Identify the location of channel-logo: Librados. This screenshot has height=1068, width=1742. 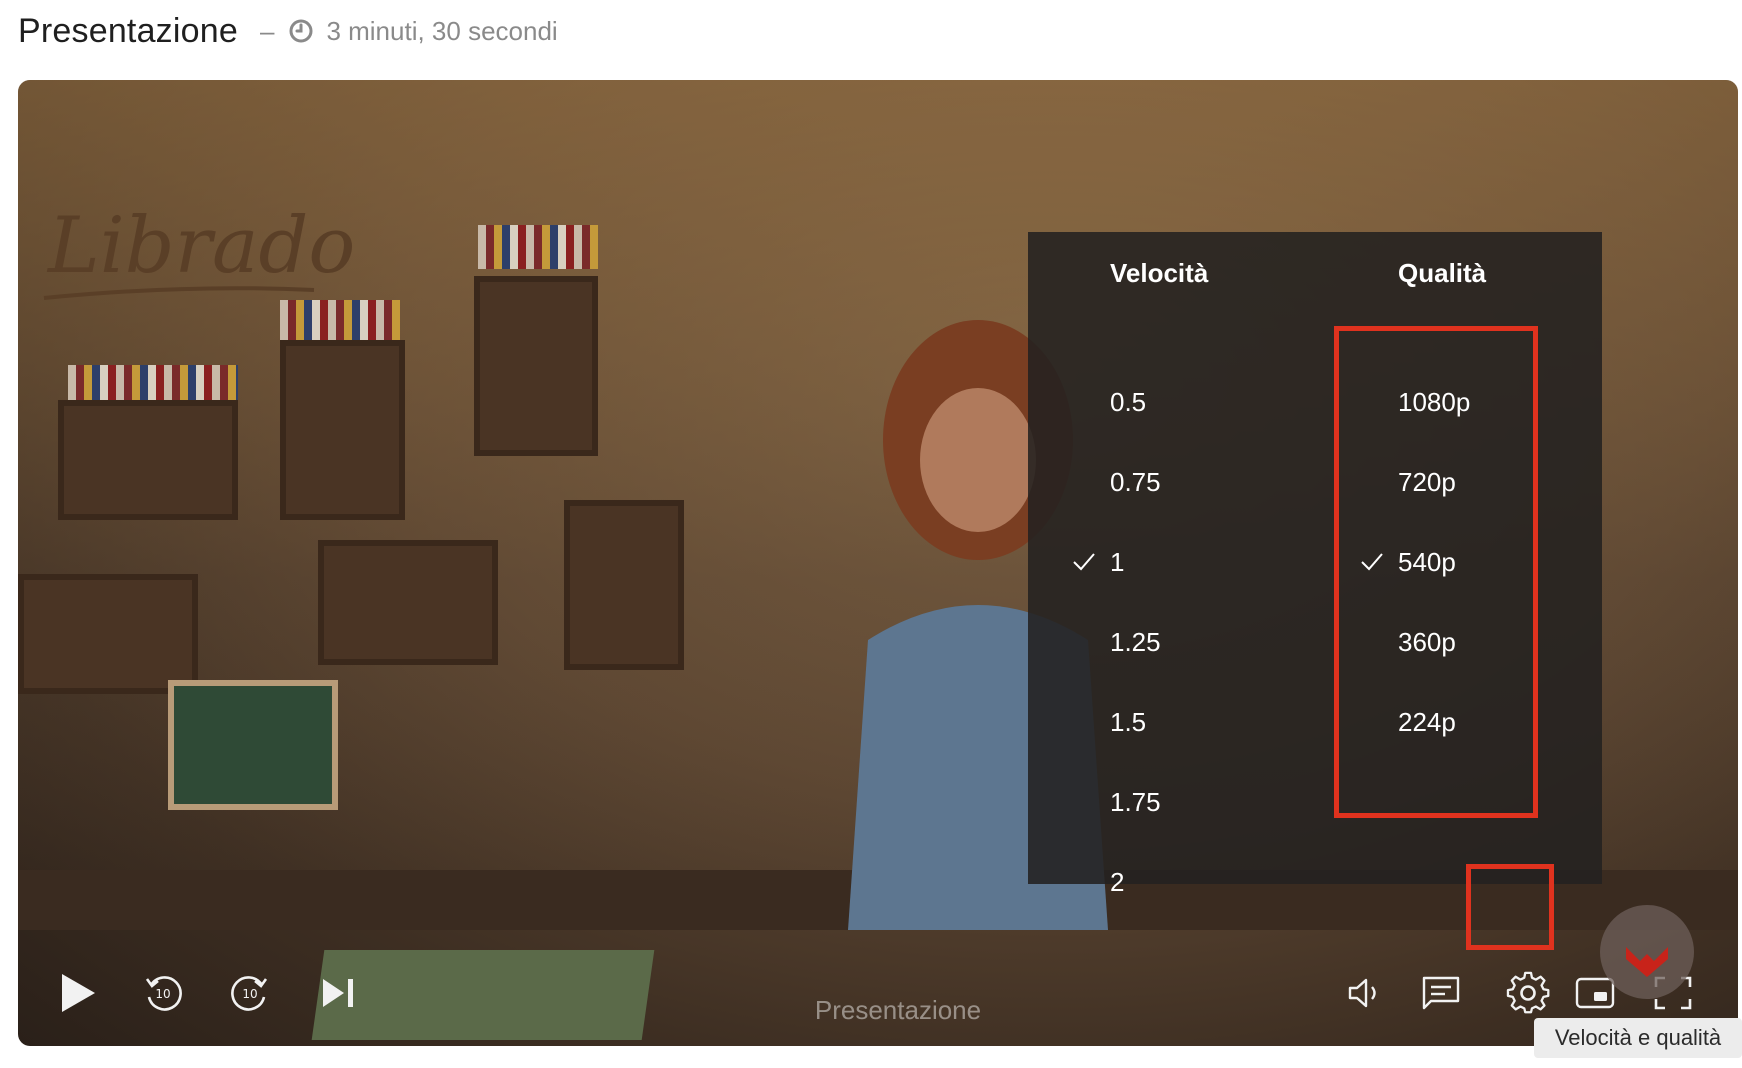
(199, 250).